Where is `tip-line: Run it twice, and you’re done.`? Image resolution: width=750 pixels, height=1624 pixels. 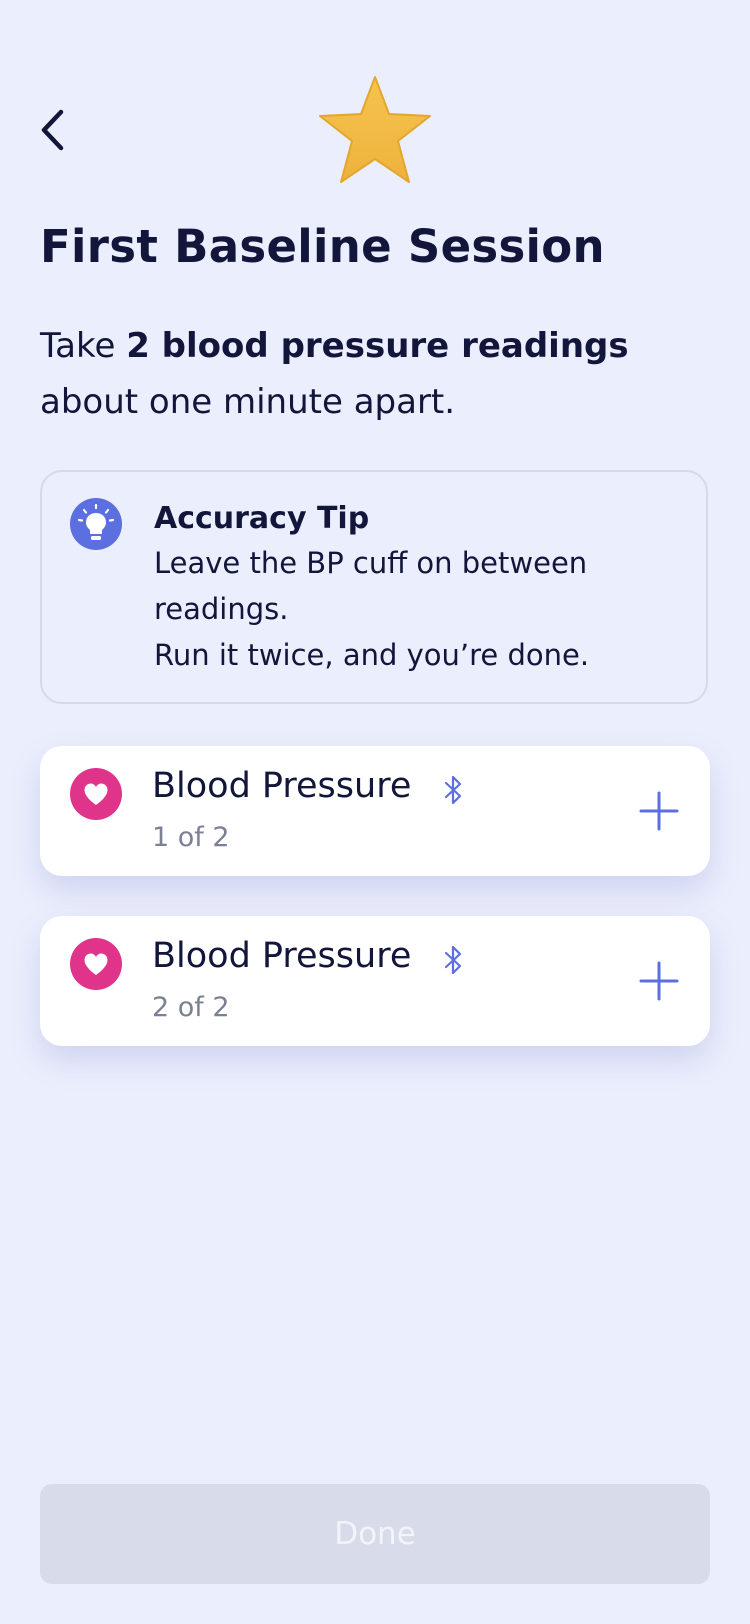
tip-line: Run it twice, and you’re done. is located at coordinates (372, 655).